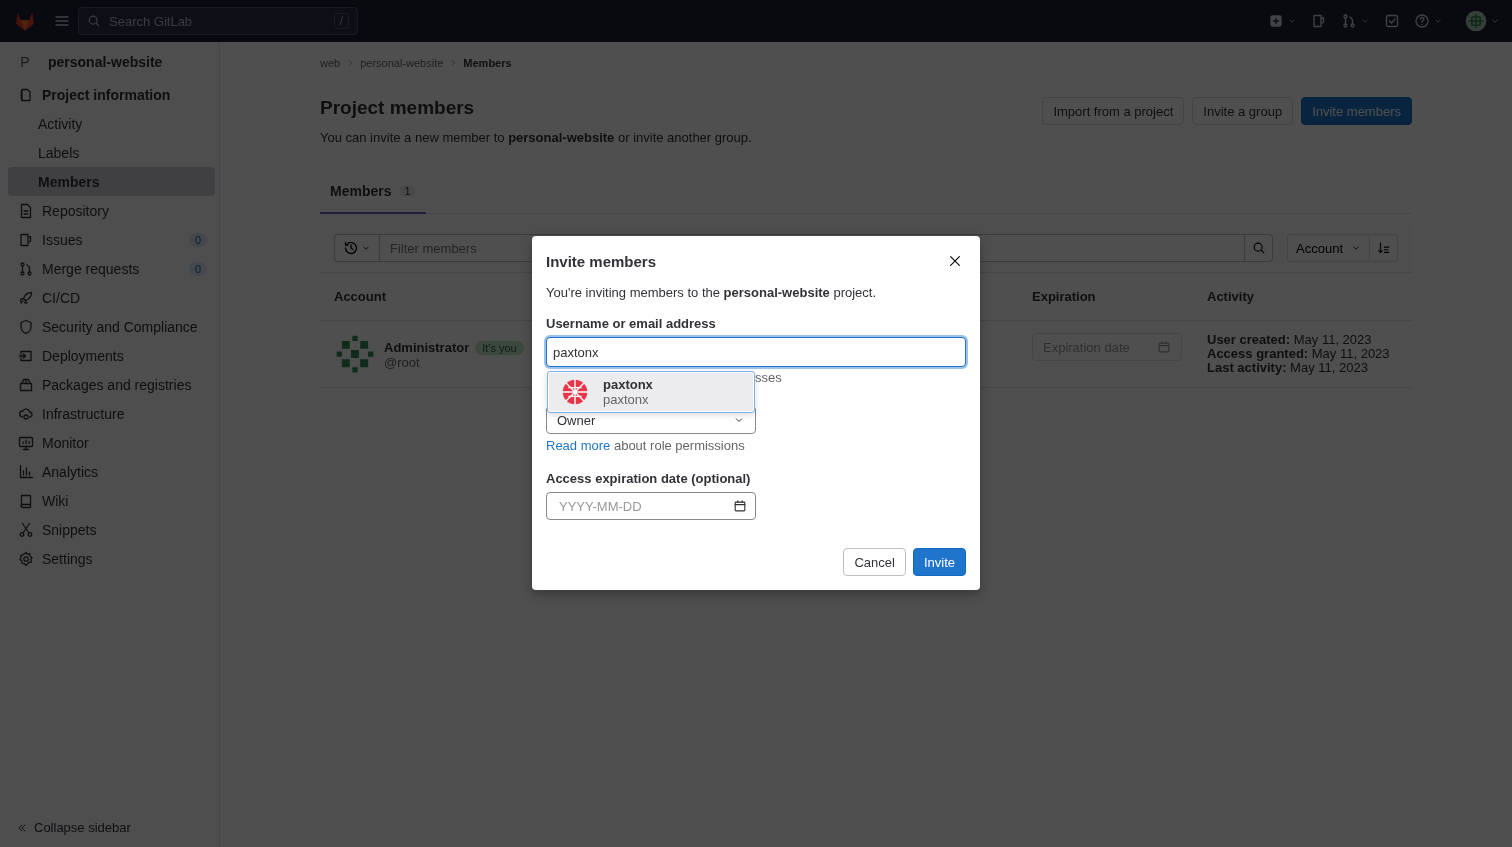  Describe the element at coordinates (427, 347) in the screenshot. I see `member-name: Administrator` at that location.